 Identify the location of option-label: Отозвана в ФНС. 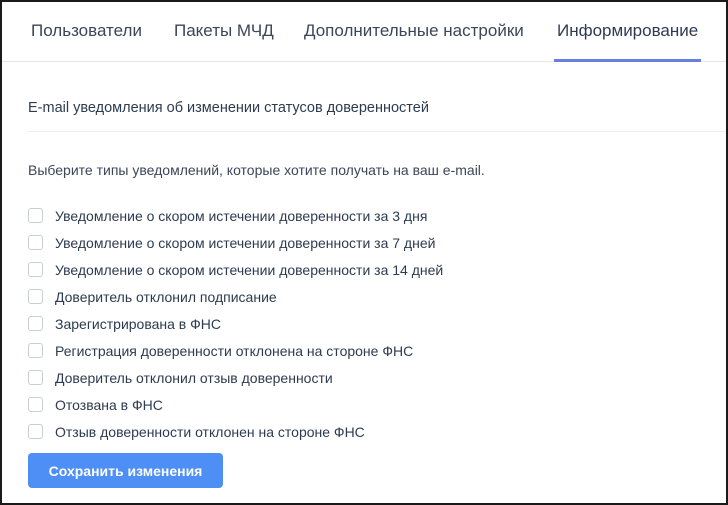
(109, 404).